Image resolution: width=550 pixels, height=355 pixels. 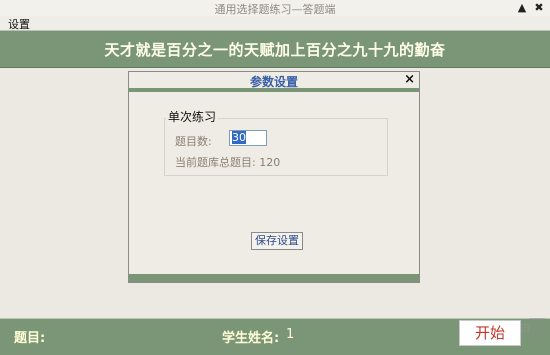 I want to click on total-questions-text: 当前题库总题目: 120, so click(x=228, y=162).